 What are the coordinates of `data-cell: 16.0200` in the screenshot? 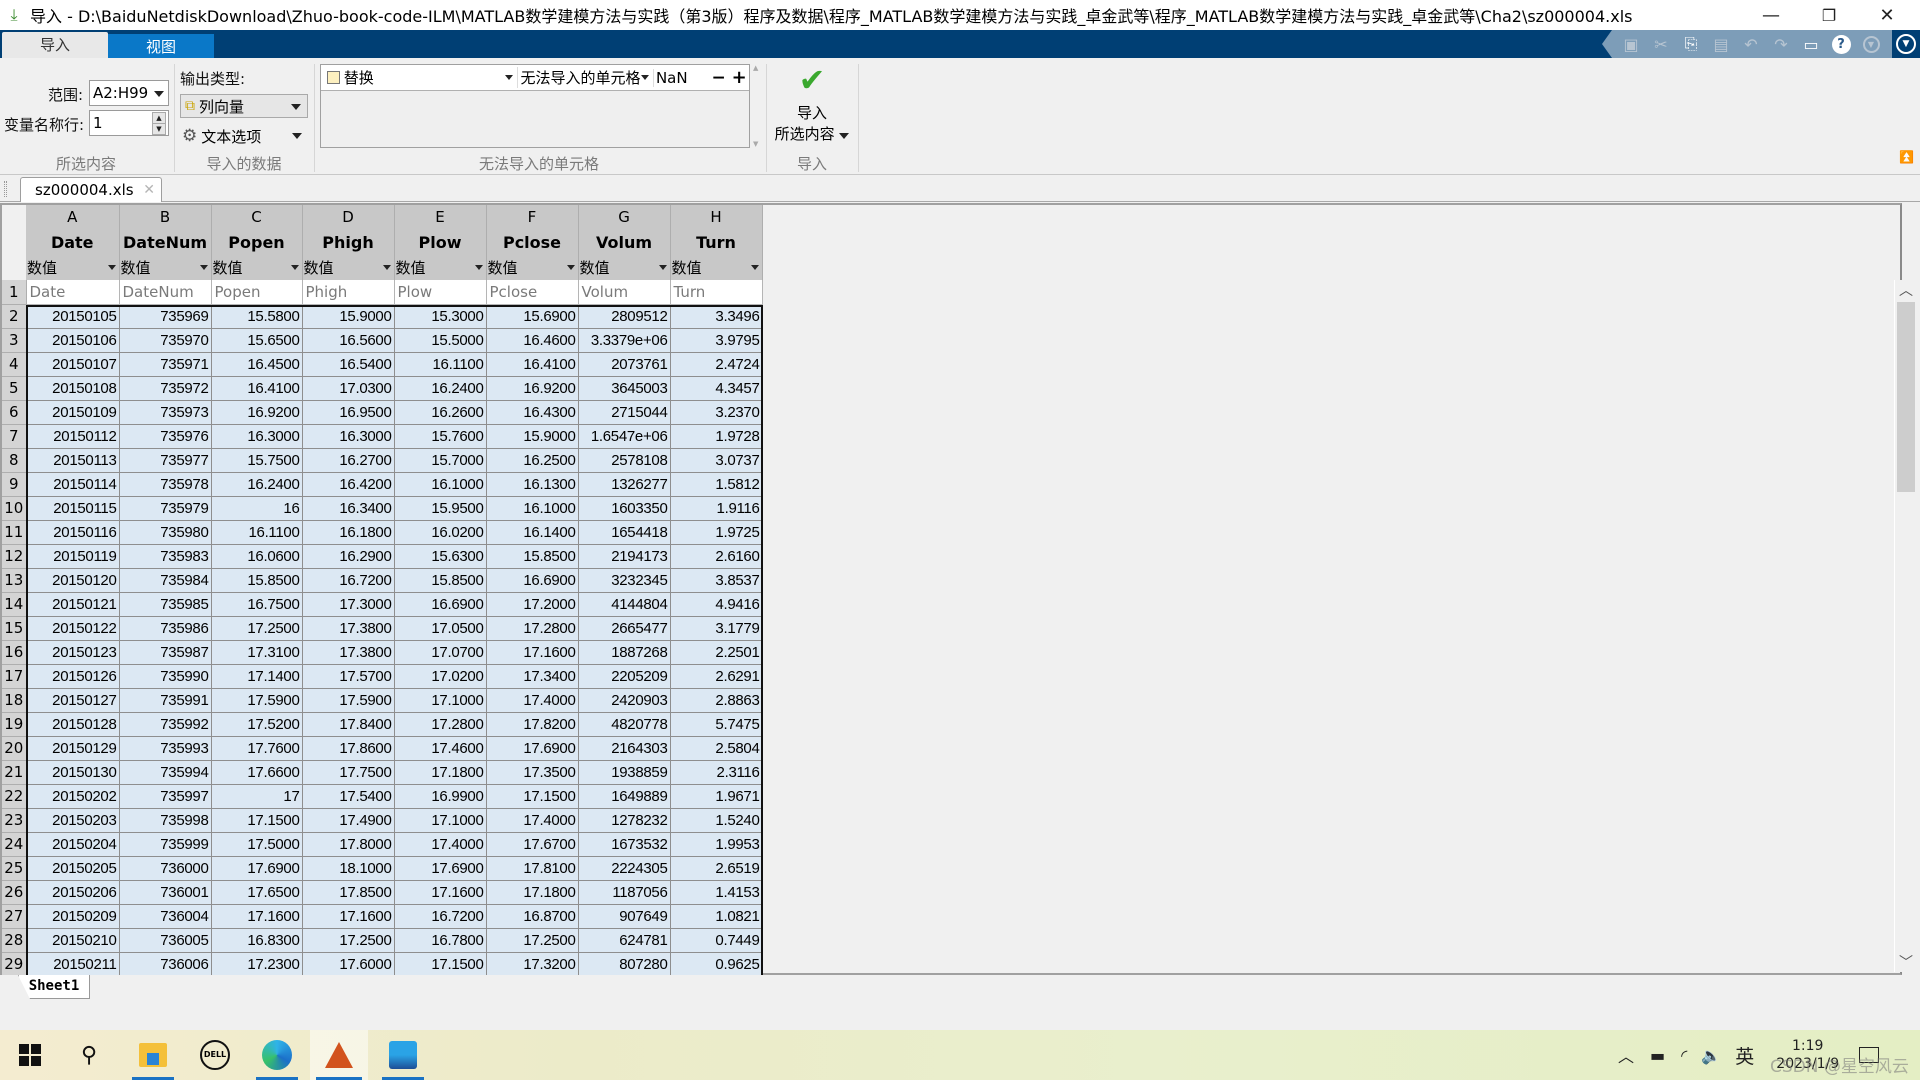 It's located at (440, 532).